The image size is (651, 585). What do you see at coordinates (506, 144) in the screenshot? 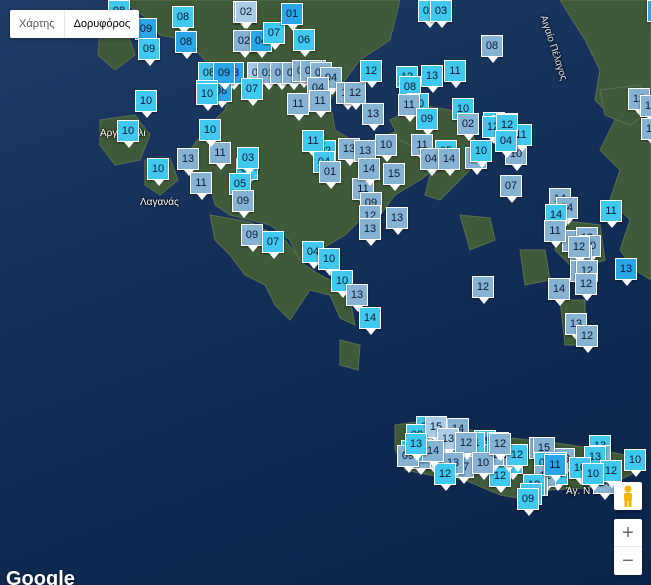
I see `station-marker: 04` at bounding box center [506, 144].